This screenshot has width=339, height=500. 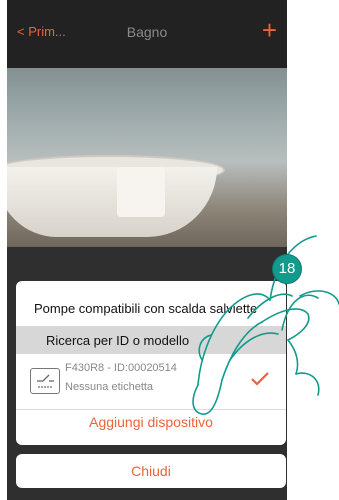 What do you see at coordinates (287, 269) in the screenshot?
I see `step-badge: 18` at bounding box center [287, 269].